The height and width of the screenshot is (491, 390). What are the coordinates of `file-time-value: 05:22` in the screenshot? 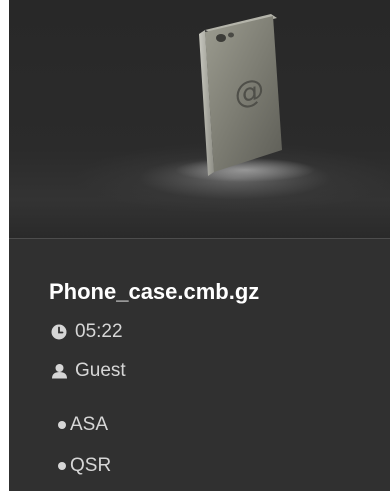 It's located at (99, 331).